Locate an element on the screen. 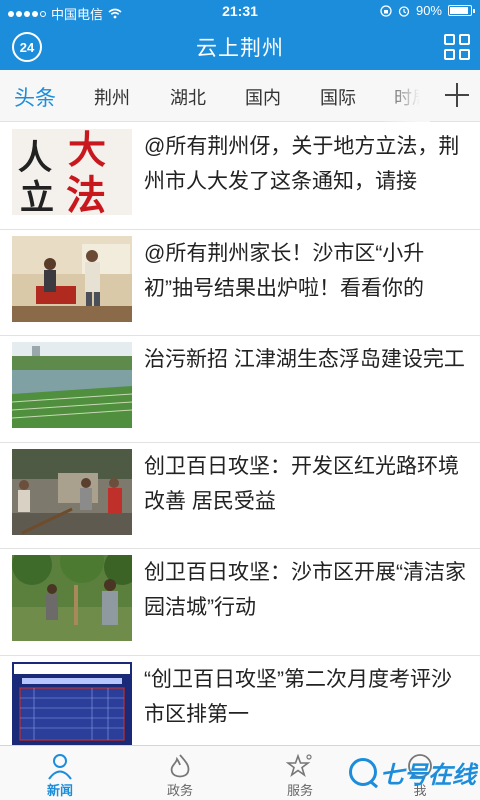  tab-jingzhou: 荆州 is located at coordinates (112, 97).